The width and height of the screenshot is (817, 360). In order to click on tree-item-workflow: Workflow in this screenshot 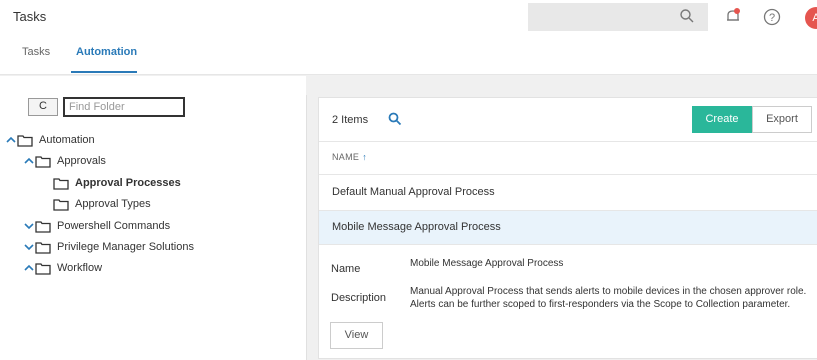, I will do `click(62, 268)`.